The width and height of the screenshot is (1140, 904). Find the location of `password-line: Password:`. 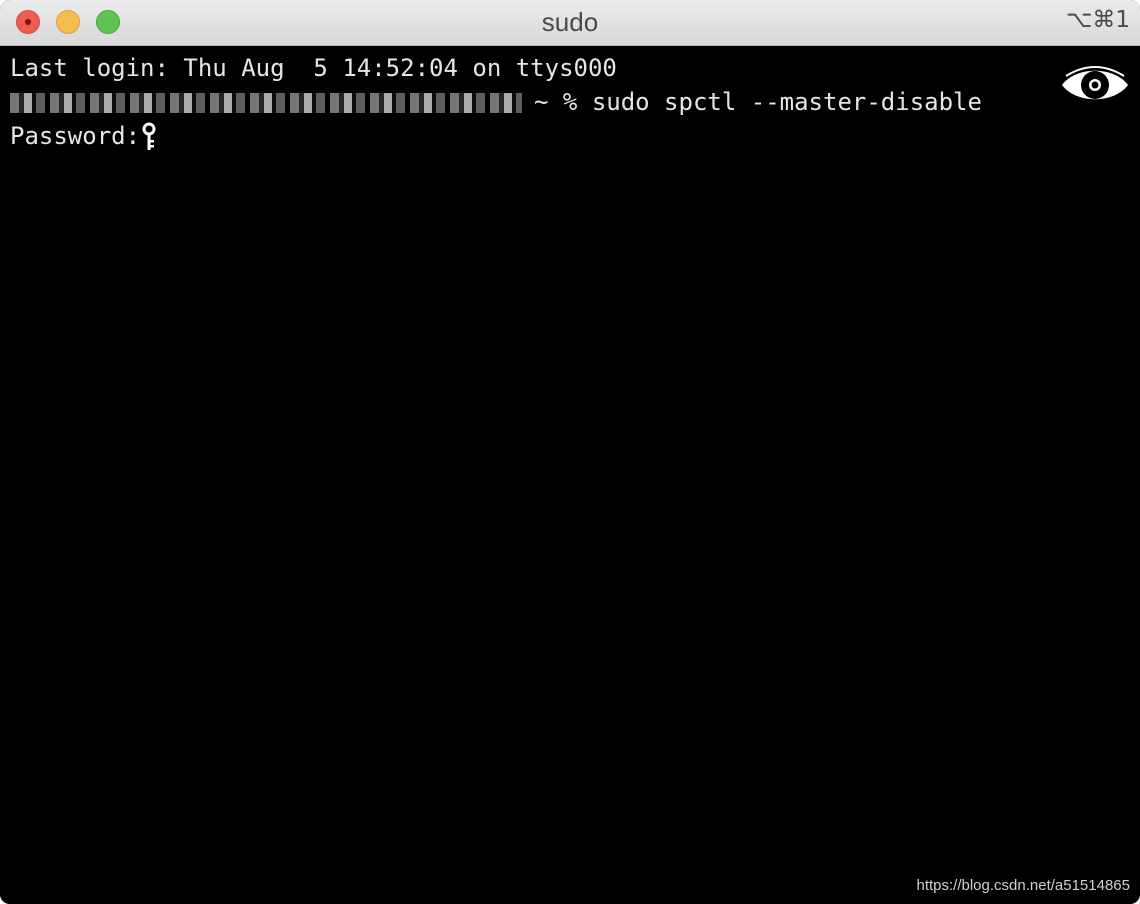

password-line: Password: is located at coordinates (83, 136).